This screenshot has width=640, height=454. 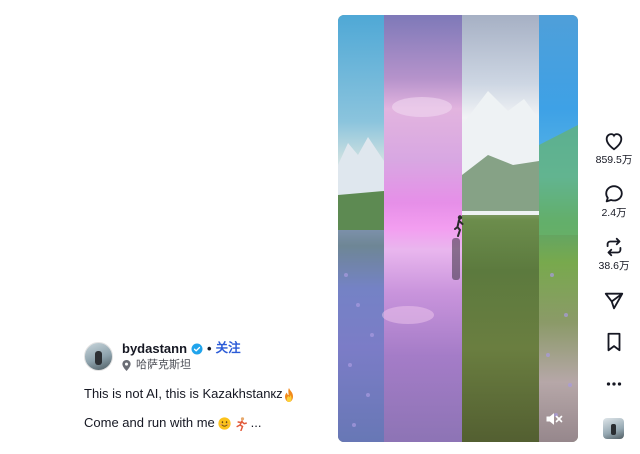 I want to click on more-button, so click(x=614, y=384).